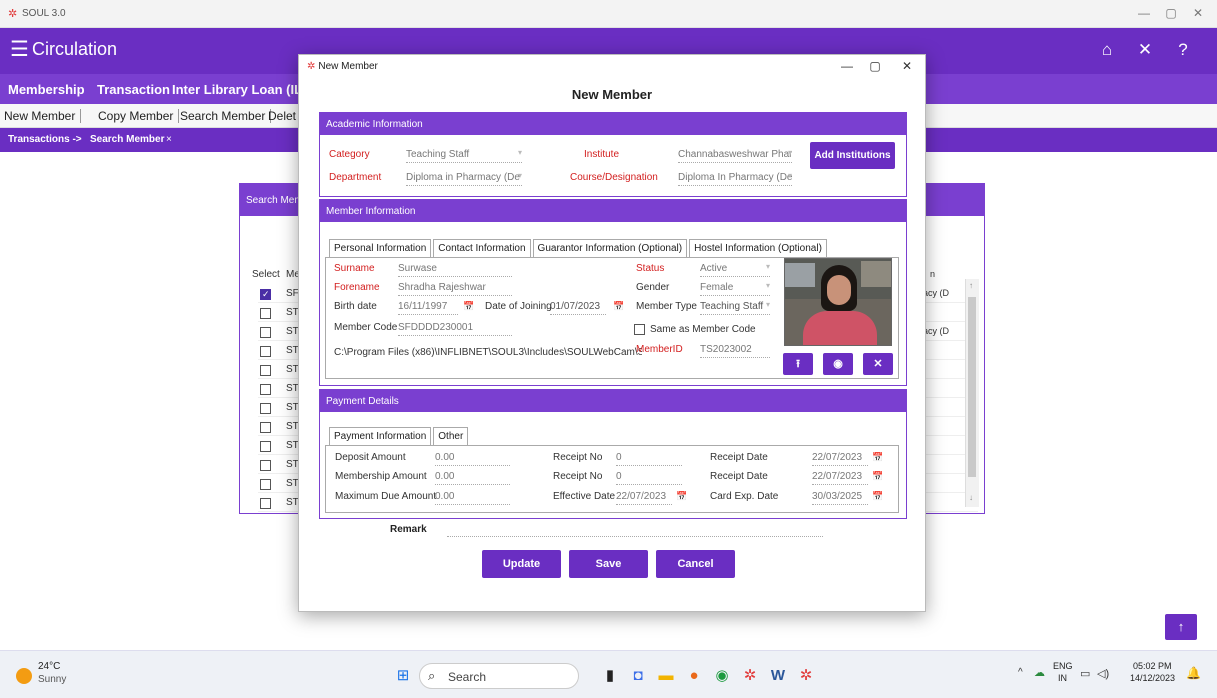  I want to click on close-icon: ✕, so click(1145, 50).